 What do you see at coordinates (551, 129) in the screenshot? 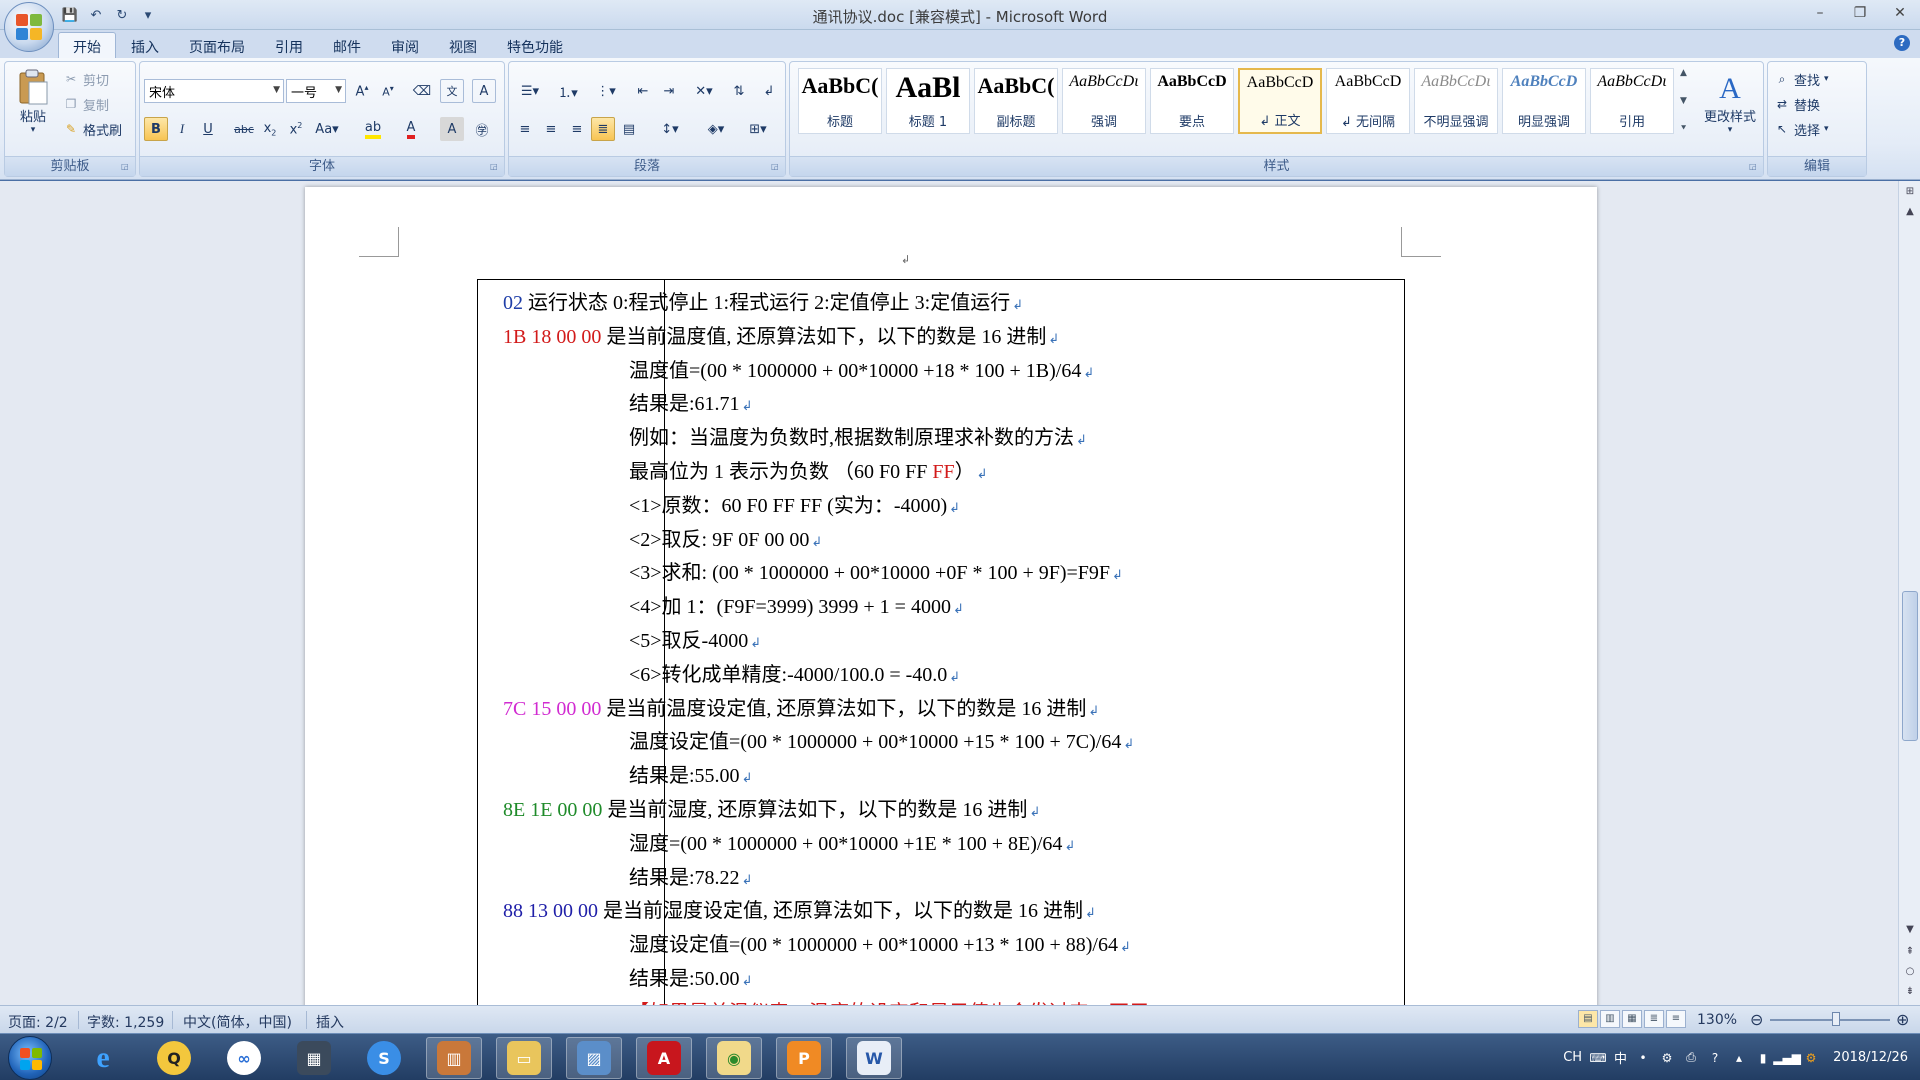
I see `align-center-button: ≡` at bounding box center [551, 129].